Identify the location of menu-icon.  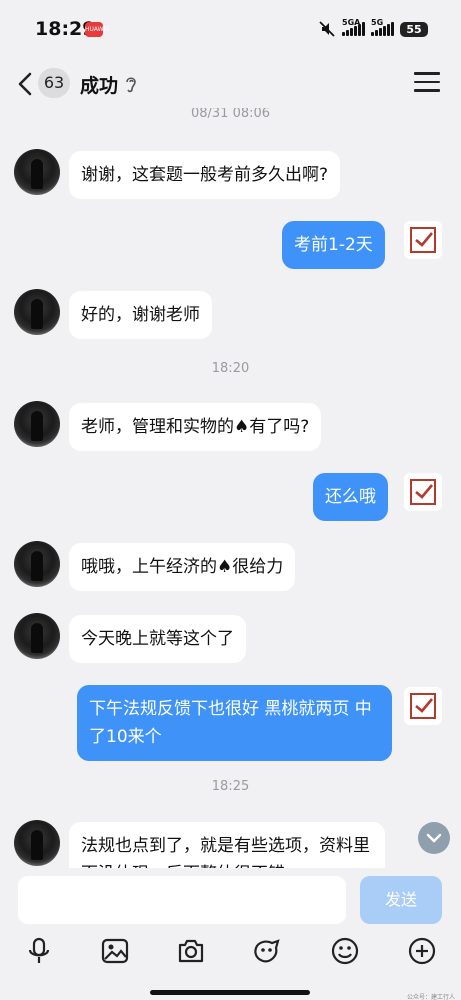
(427, 84).